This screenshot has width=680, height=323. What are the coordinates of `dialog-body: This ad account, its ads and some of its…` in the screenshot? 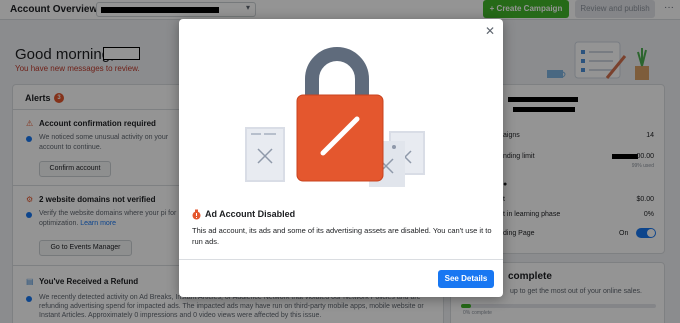 It's located at (342, 236).